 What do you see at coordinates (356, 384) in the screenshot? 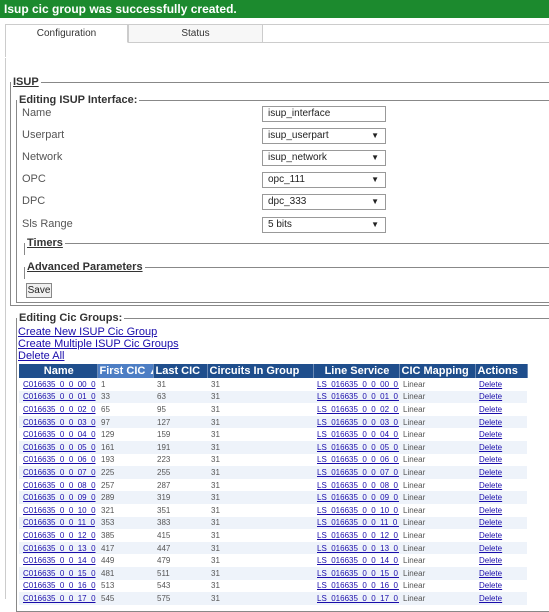
I see `line-service-link: LS_016635_0_0_00_0_E1` at bounding box center [356, 384].